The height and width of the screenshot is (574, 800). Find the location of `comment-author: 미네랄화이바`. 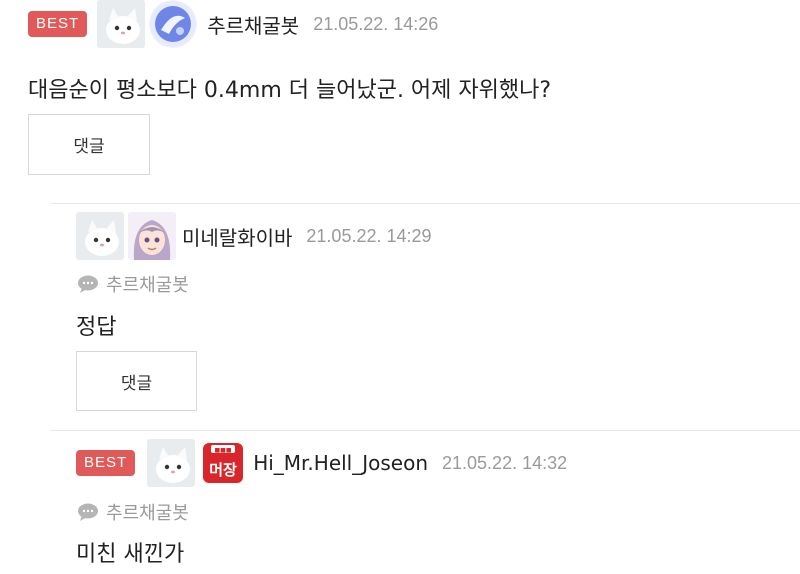

comment-author: 미네랄화이바 is located at coordinates (237, 236).